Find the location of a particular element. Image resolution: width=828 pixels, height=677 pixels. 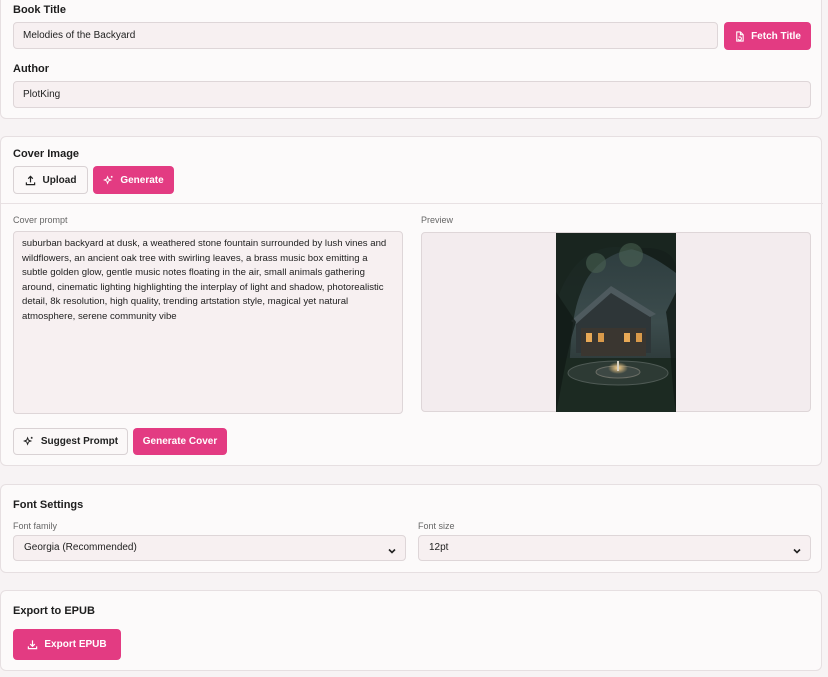

font-section-title: Font Settings is located at coordinates (48, 505).